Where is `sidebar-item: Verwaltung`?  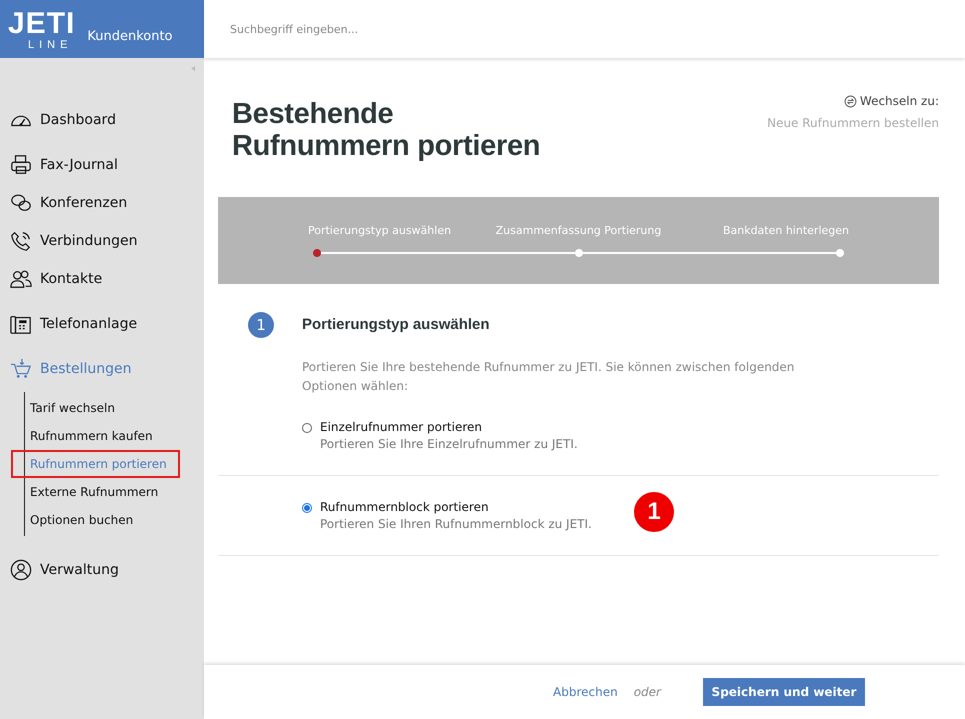
sidebar-item: Verwaltung is located at coordinates (107, 569).